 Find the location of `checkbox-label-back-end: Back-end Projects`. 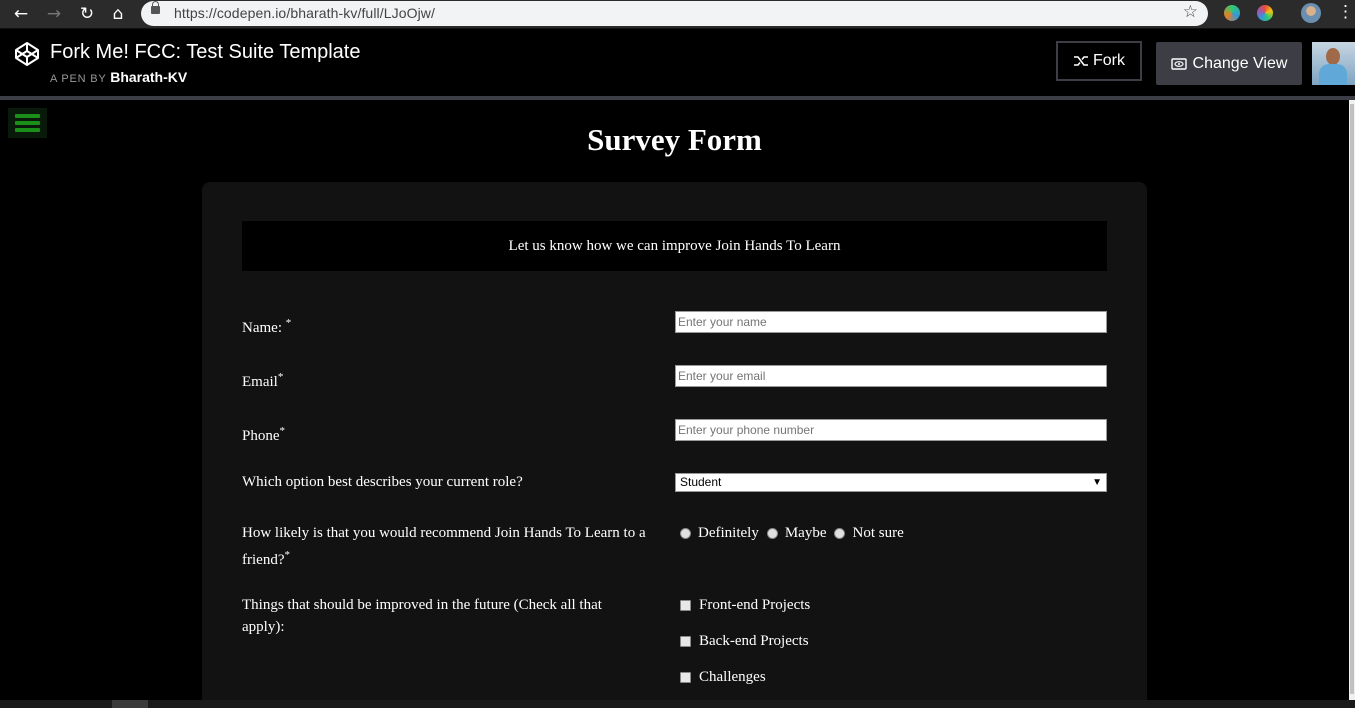

checkbox-label-back-end: Back-end Projects is located at coordinates (754, 641).